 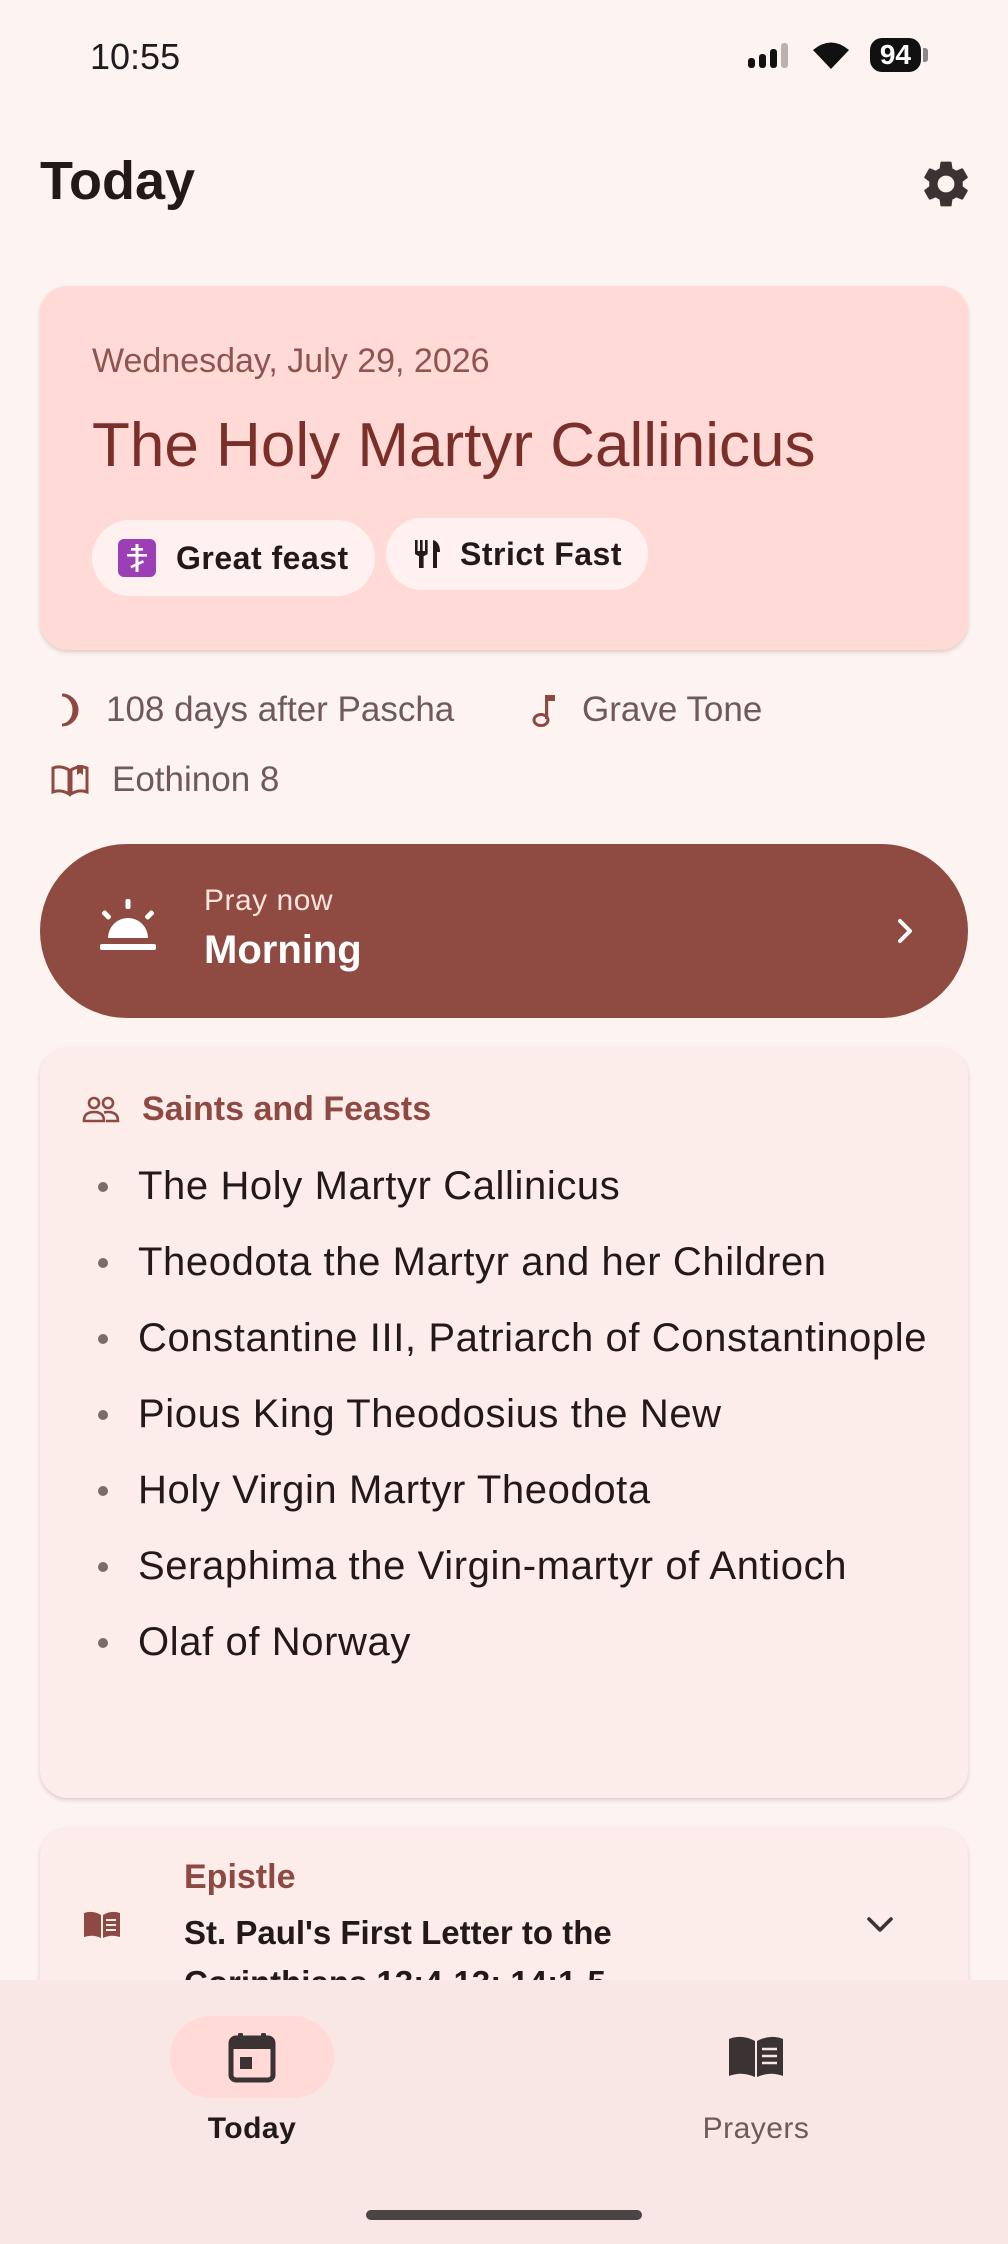 What do you see at coordinates (291, 361) in the screenshot?
I see `feast-date: Wednesday, July 29, 2026` at bounding box center [291, 361].